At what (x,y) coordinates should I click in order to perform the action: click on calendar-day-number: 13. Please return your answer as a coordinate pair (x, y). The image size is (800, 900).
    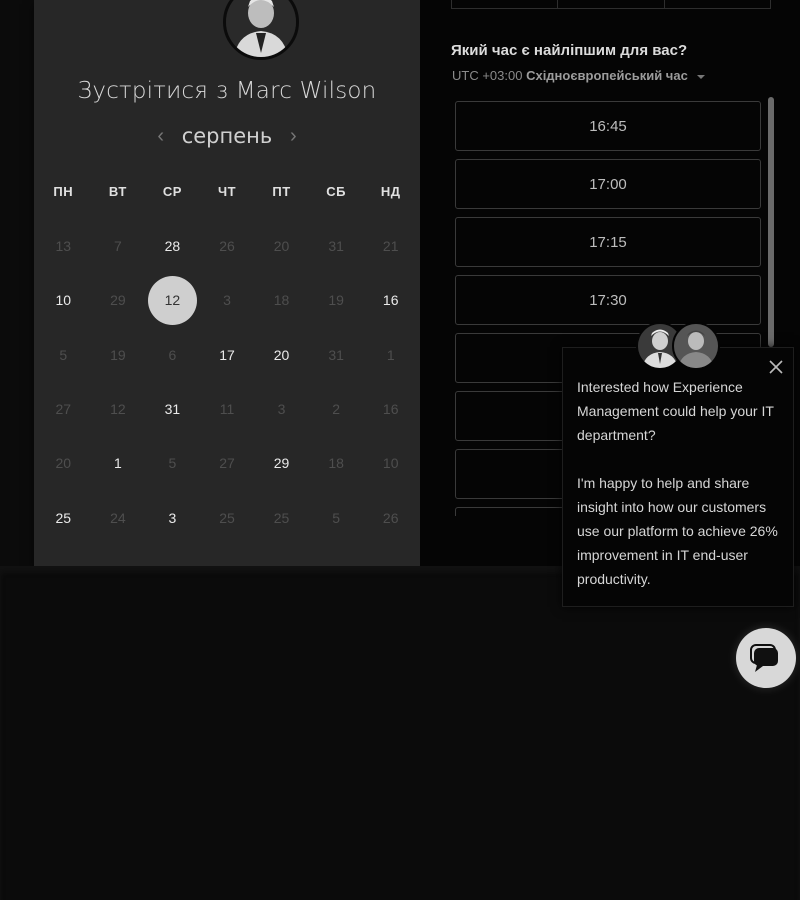
    Looking at the image, I should click on (63, 246).